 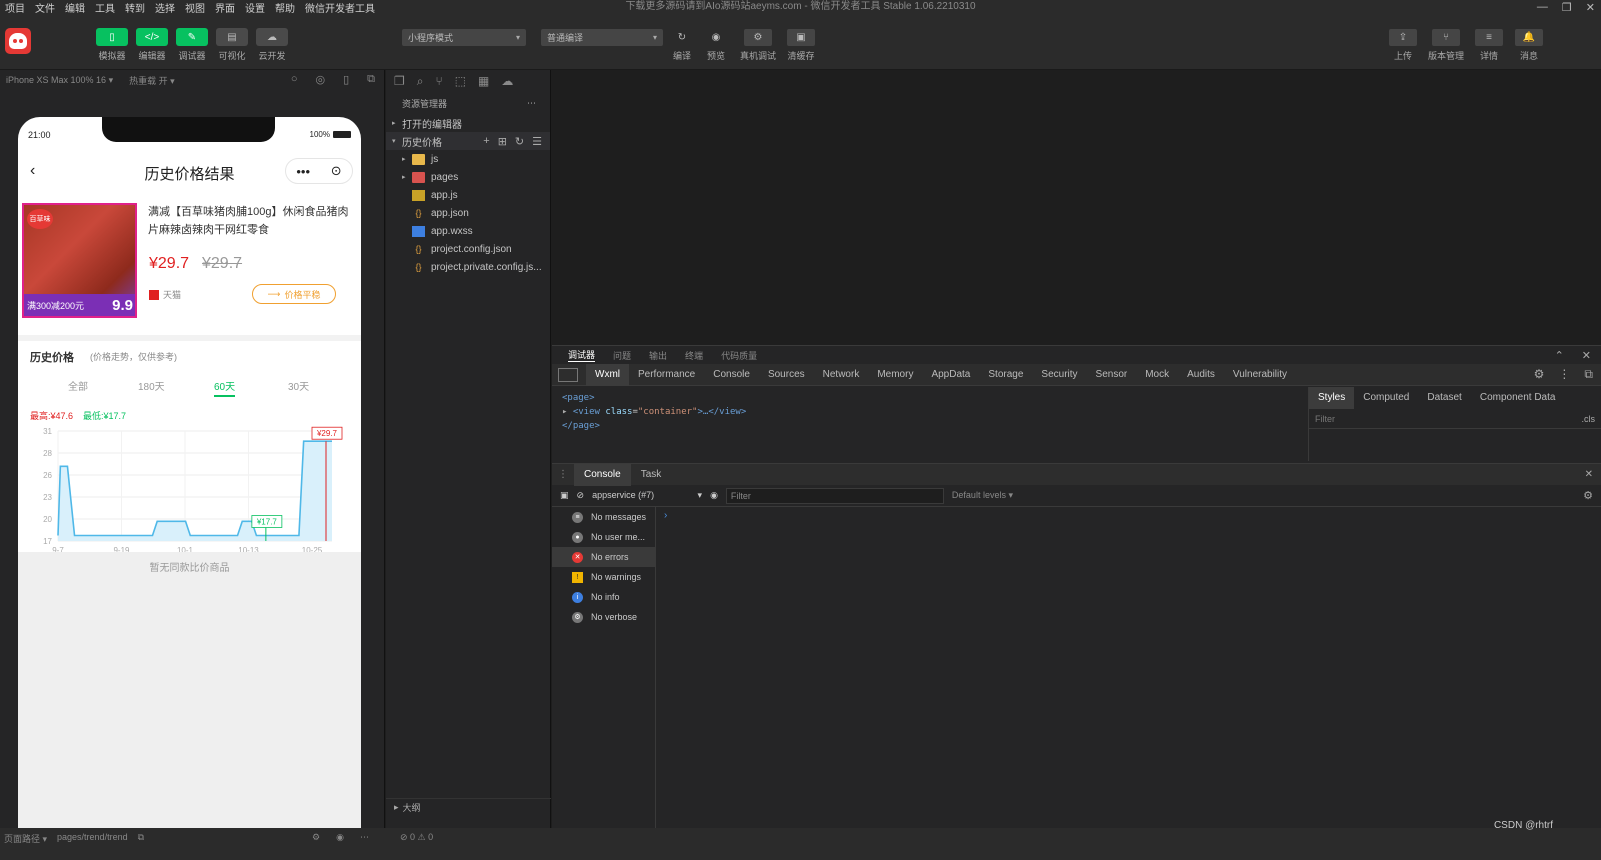 I want to click on clear-console-icon: ⊘, so click(x=581, y=495).